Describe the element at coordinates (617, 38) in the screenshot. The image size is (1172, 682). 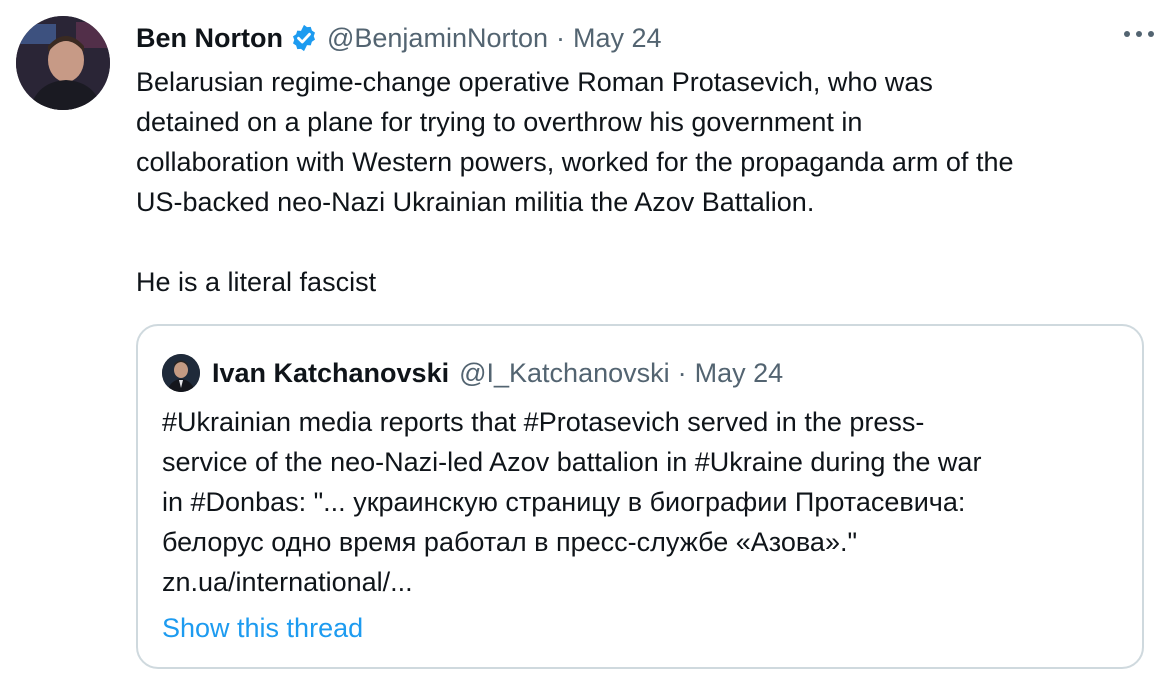
I see `tweet-date: May 24` at that location.